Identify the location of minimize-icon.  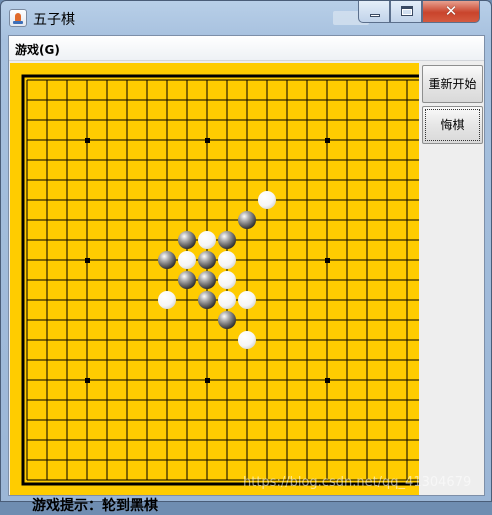
(375, 15).